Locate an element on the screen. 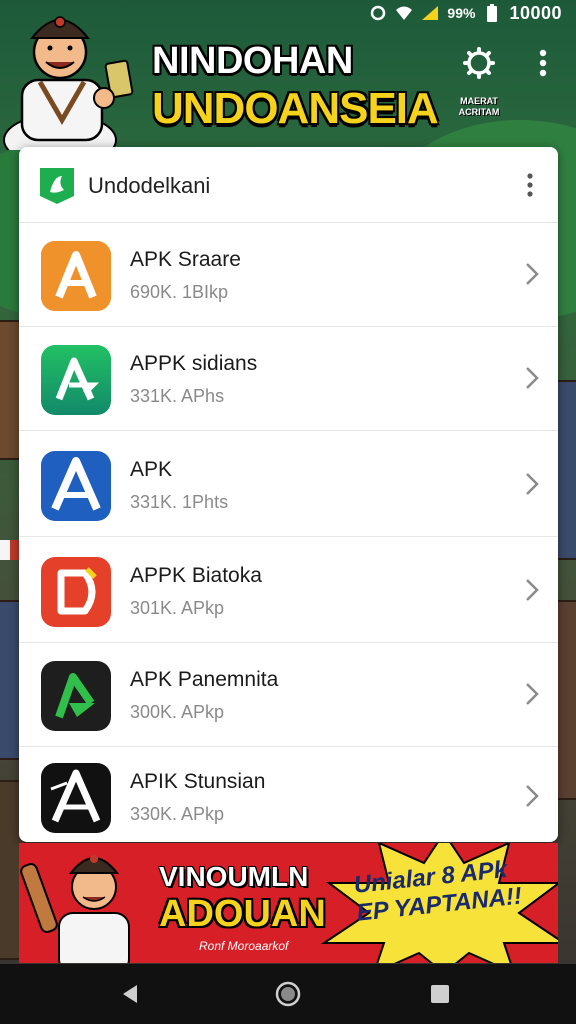  app-meta: 300K. APkp is located at coordinates (177, 712).